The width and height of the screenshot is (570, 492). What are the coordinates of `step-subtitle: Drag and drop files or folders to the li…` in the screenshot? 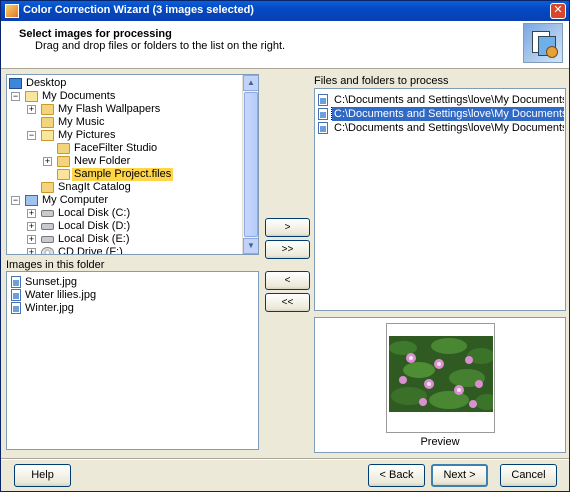 It's located at (160, 46).